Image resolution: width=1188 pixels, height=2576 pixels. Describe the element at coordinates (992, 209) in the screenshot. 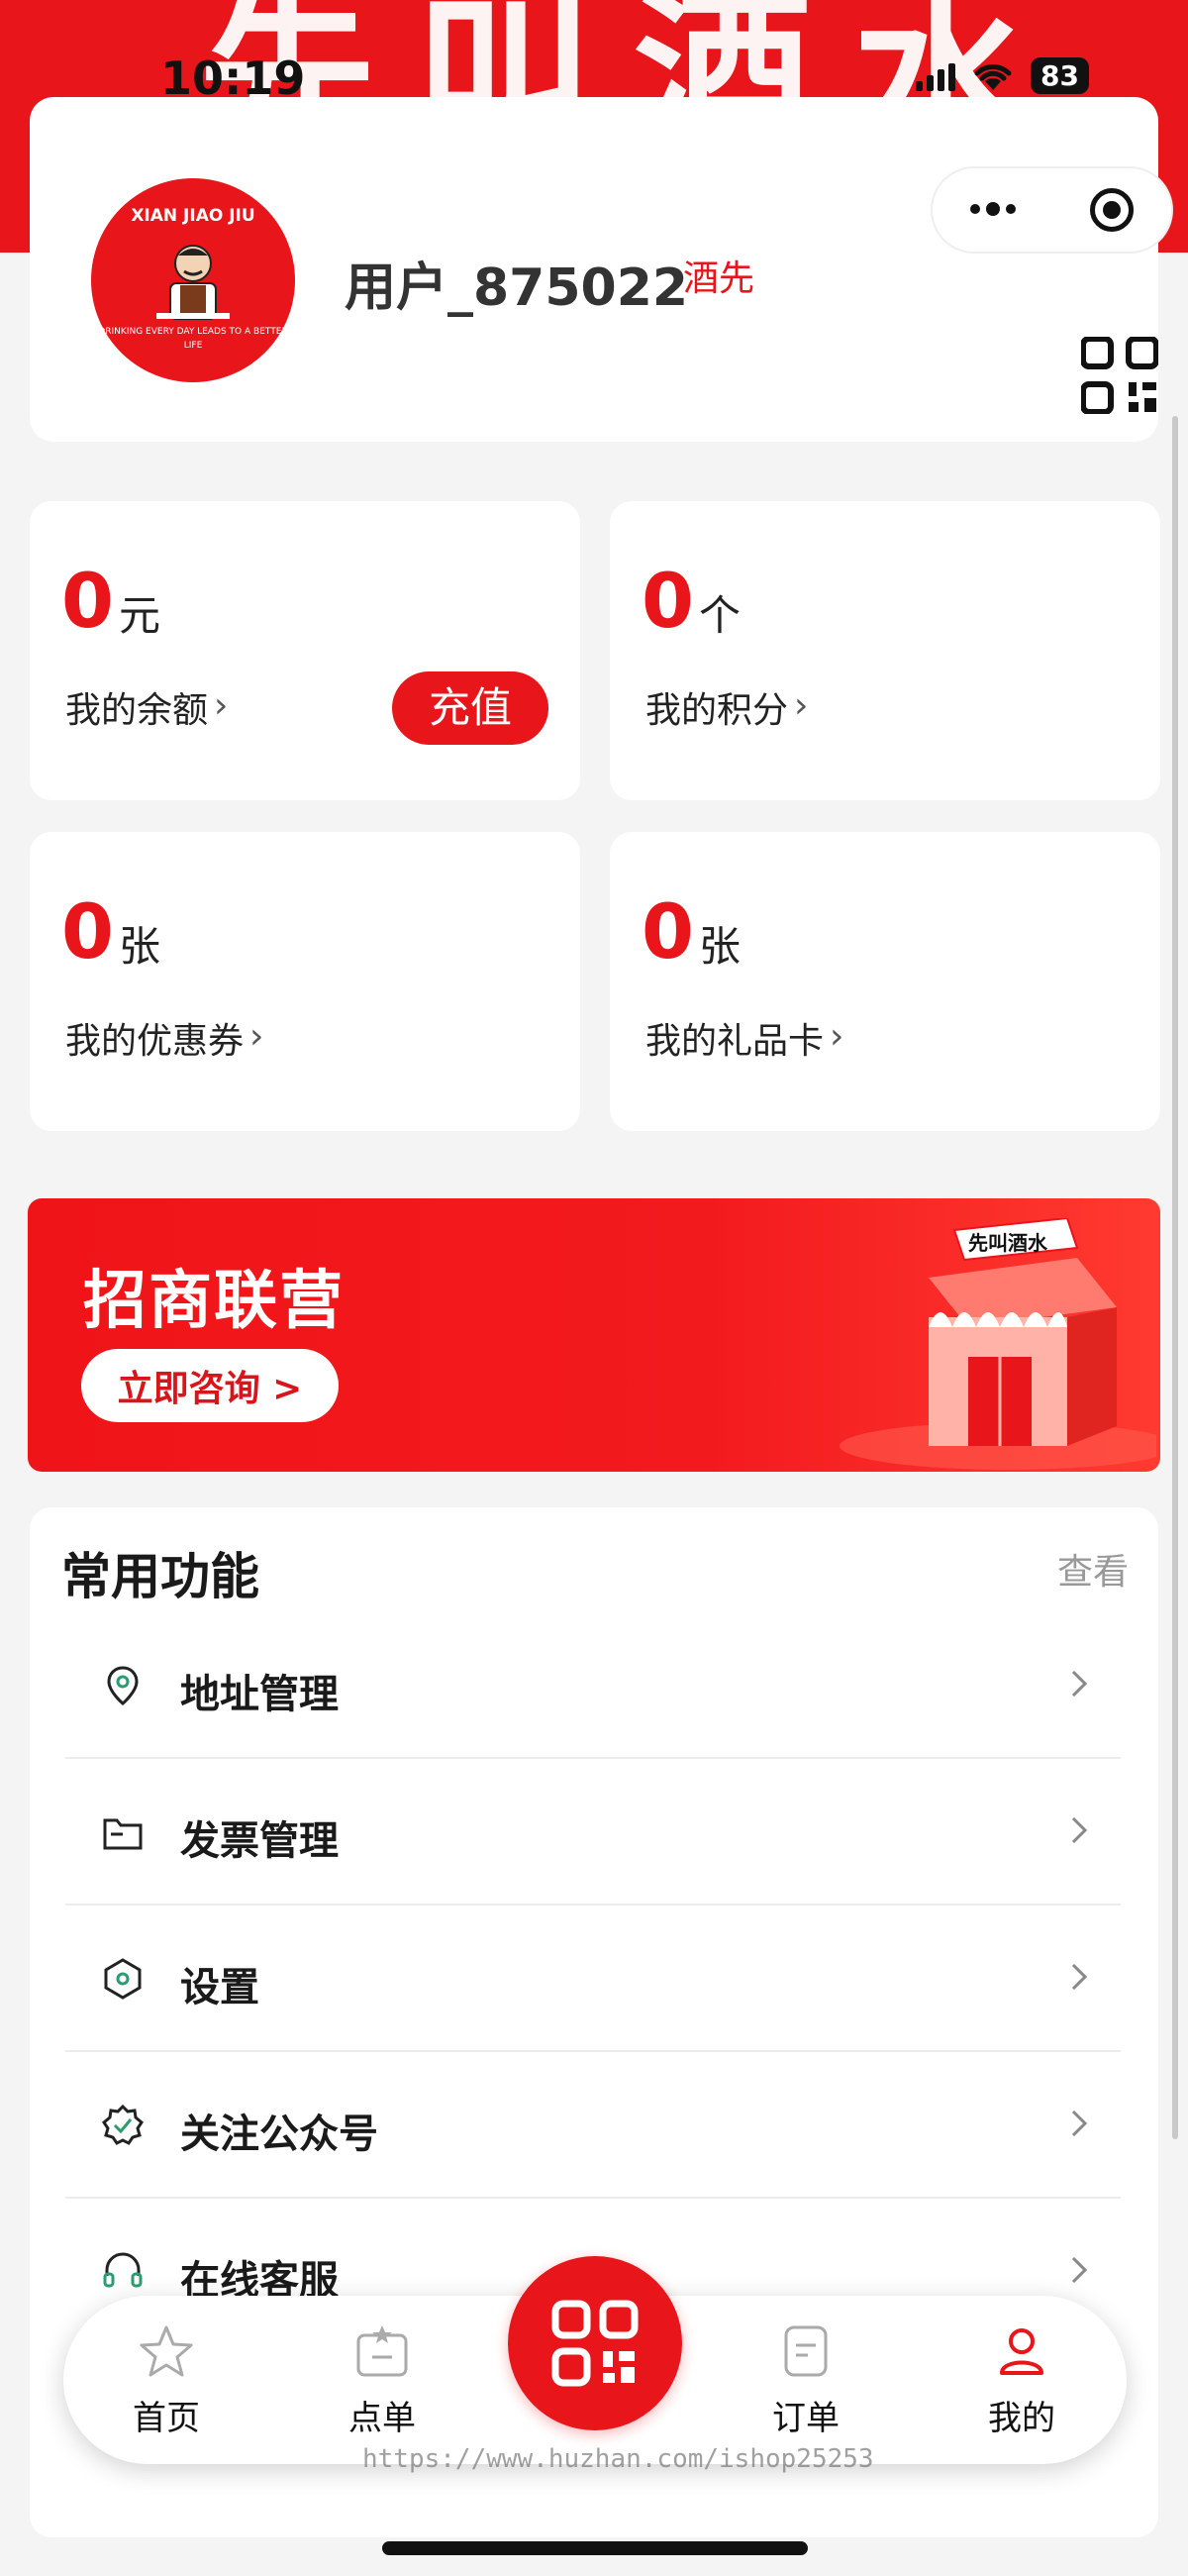

I see `more-icon` at that location.